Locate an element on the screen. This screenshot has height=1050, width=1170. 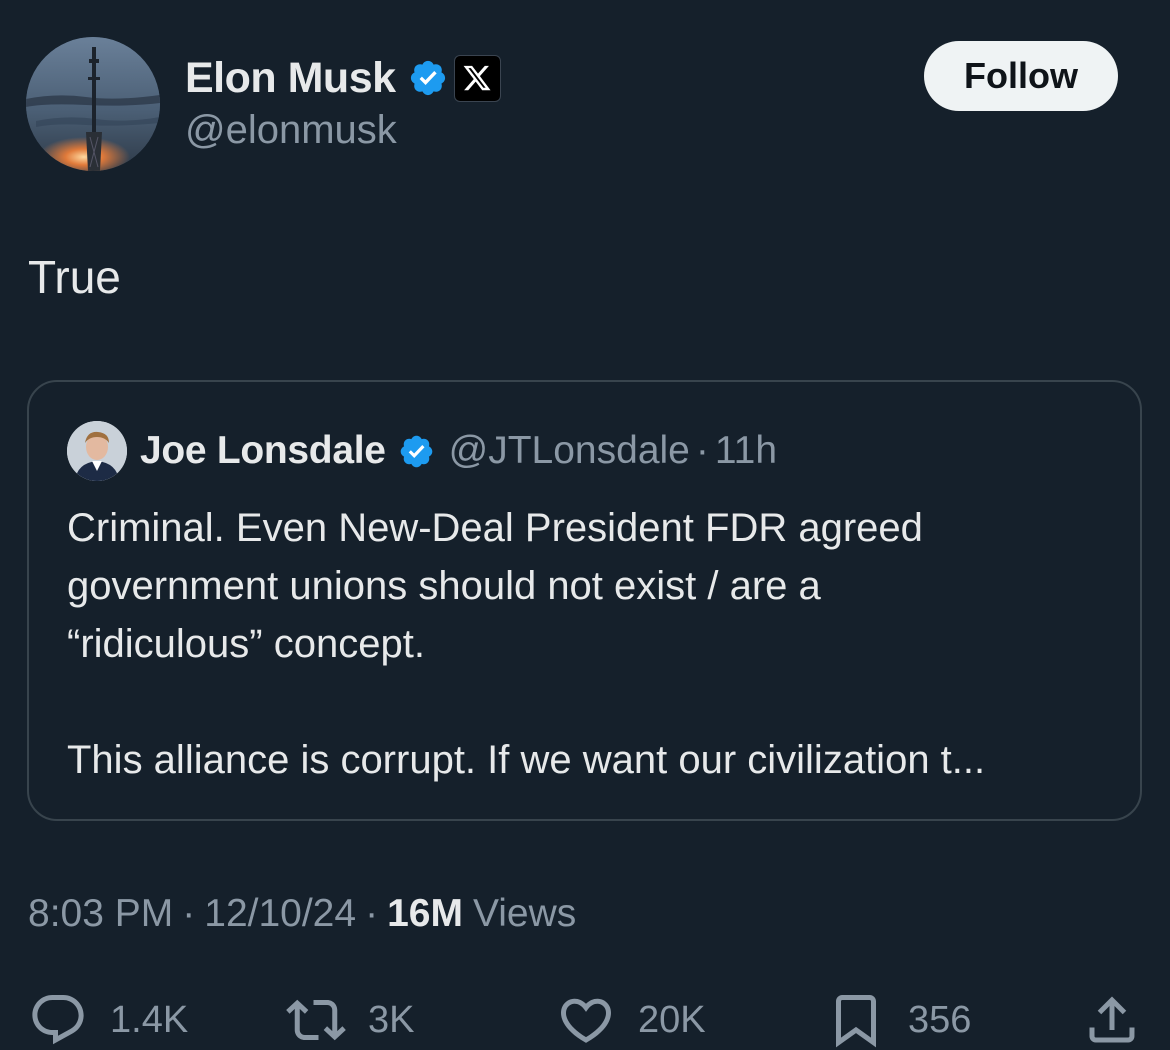
follow-button: Follow is located at coordinates (1021, 76).